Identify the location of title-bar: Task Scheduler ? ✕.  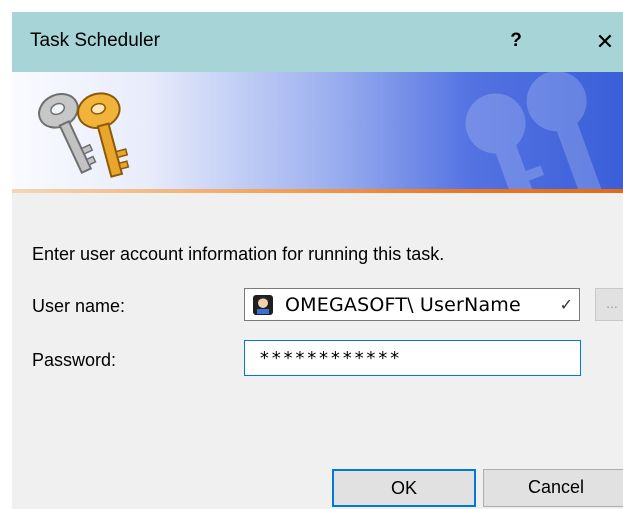
(317, 42).